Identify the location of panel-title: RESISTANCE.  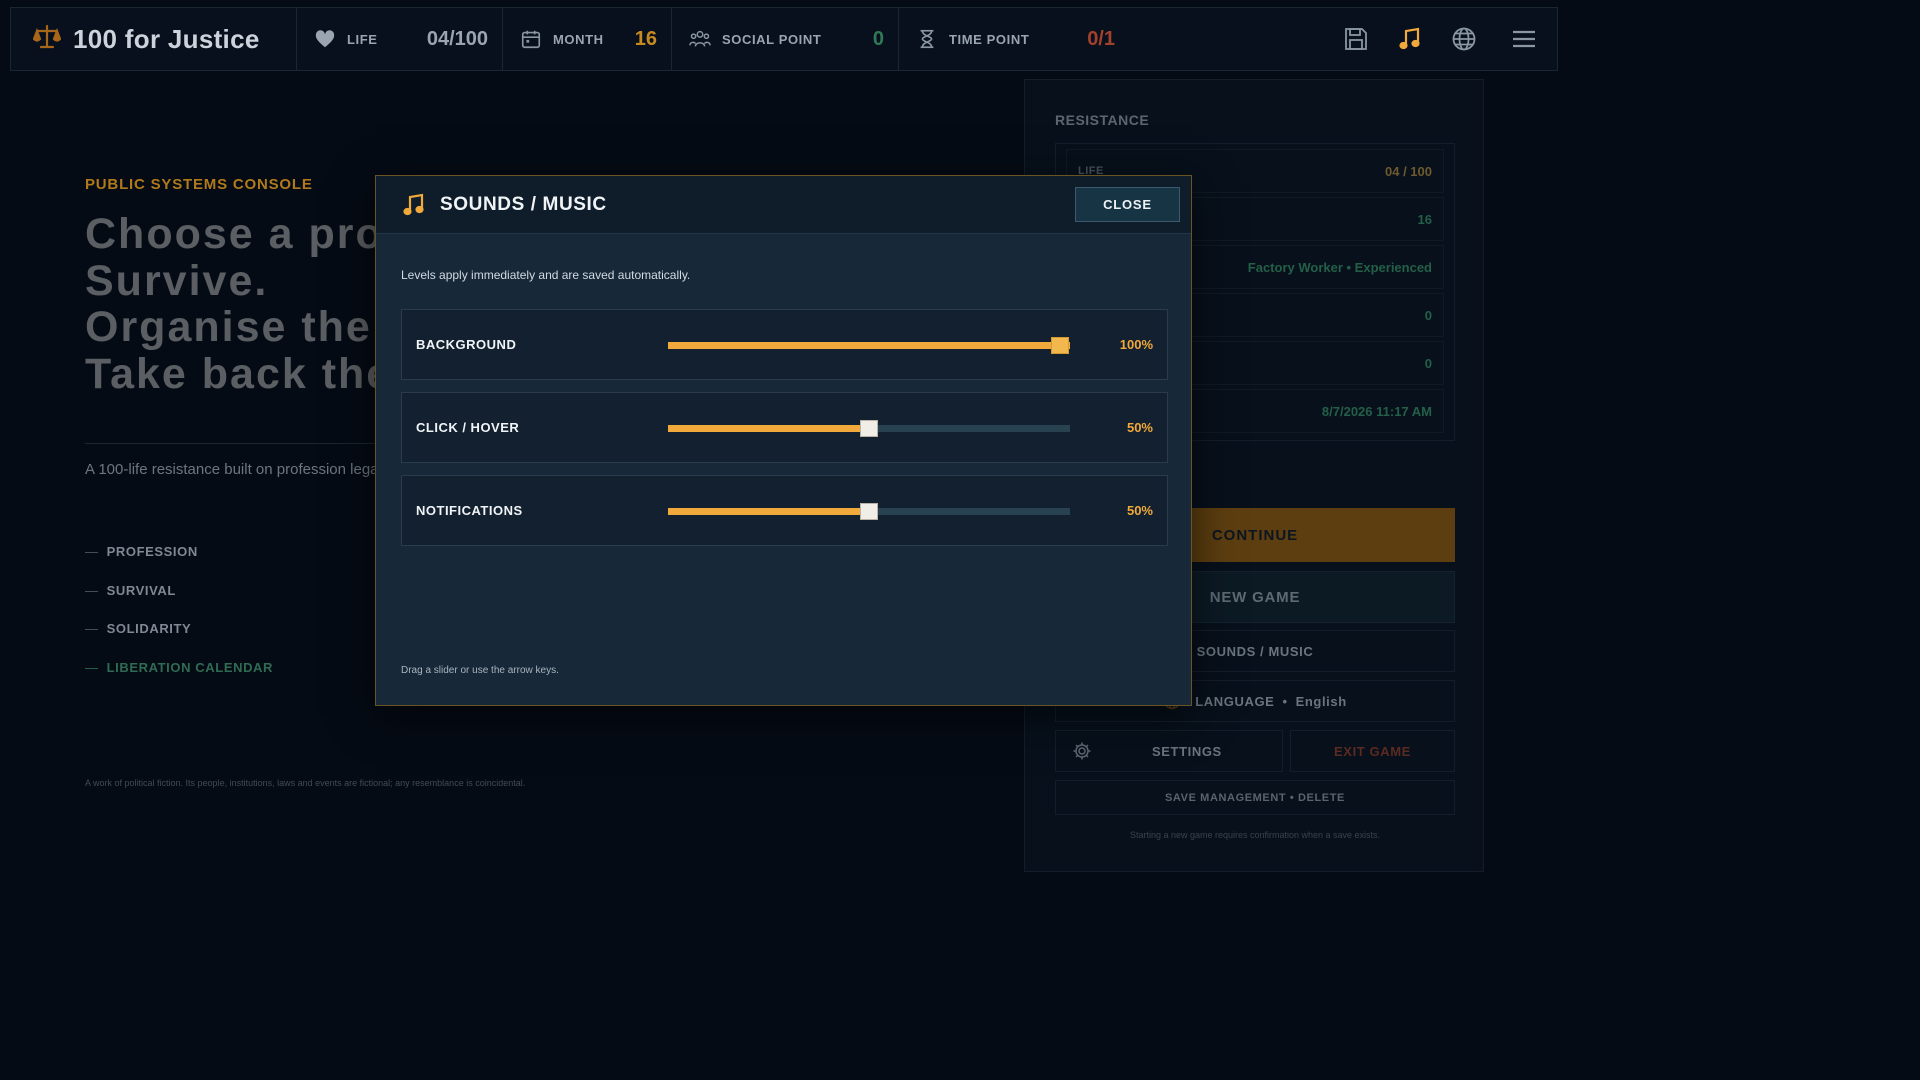
(1102, 120).